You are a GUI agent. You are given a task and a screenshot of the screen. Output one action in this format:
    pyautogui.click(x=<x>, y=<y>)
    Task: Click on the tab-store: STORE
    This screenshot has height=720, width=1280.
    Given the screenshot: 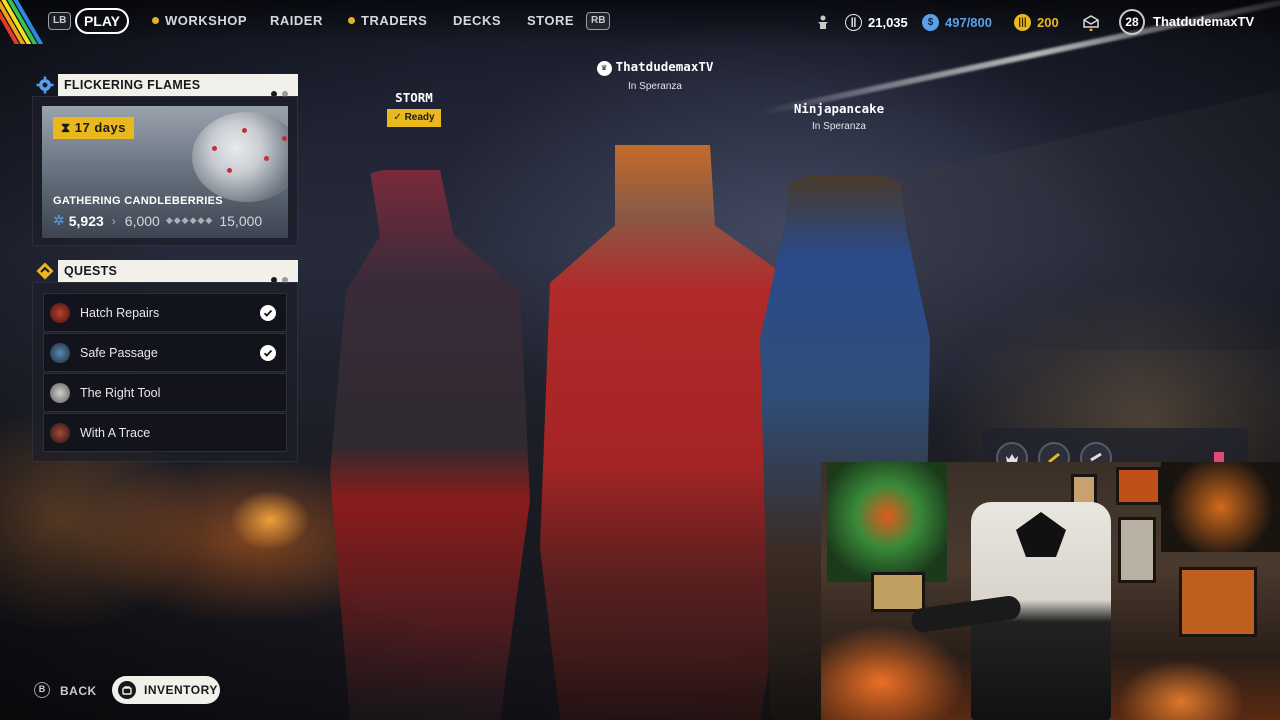 What is the action you would take?
    pyautogui.click(x=550, y=20)
    